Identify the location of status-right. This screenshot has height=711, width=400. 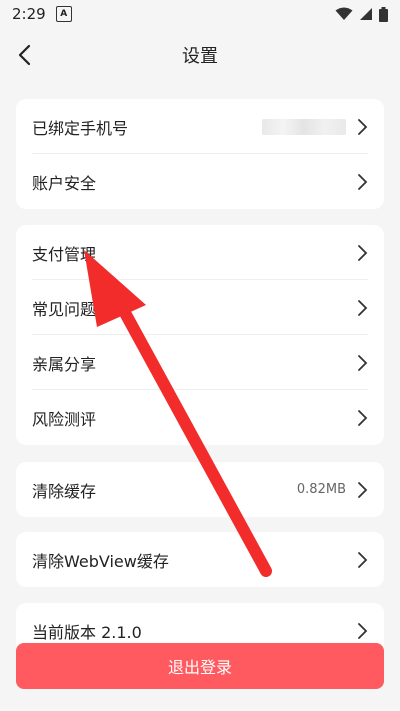
(361, 14).